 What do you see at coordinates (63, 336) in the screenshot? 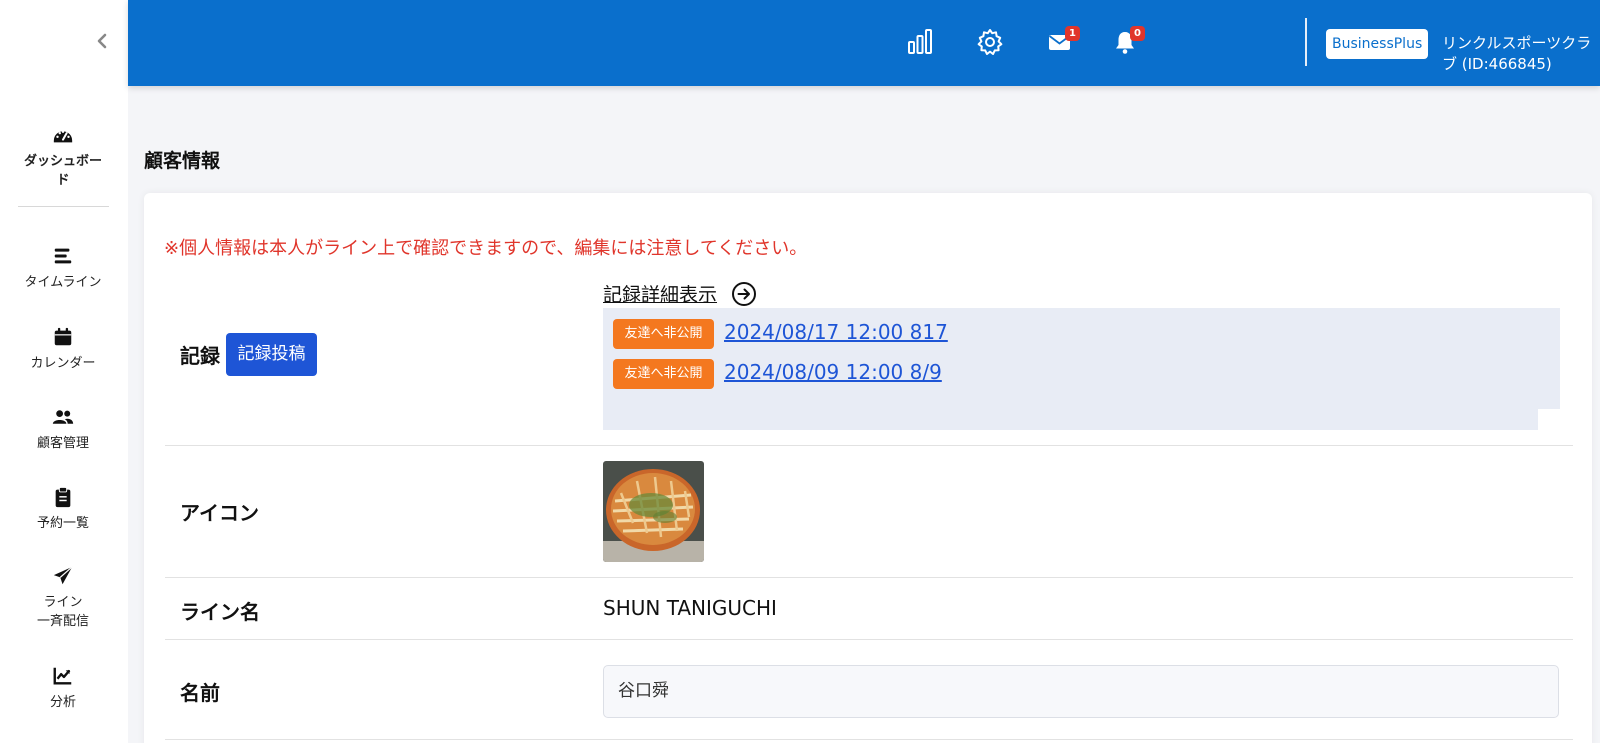
I see `calendar-icon` at bounding box center [63, 336].